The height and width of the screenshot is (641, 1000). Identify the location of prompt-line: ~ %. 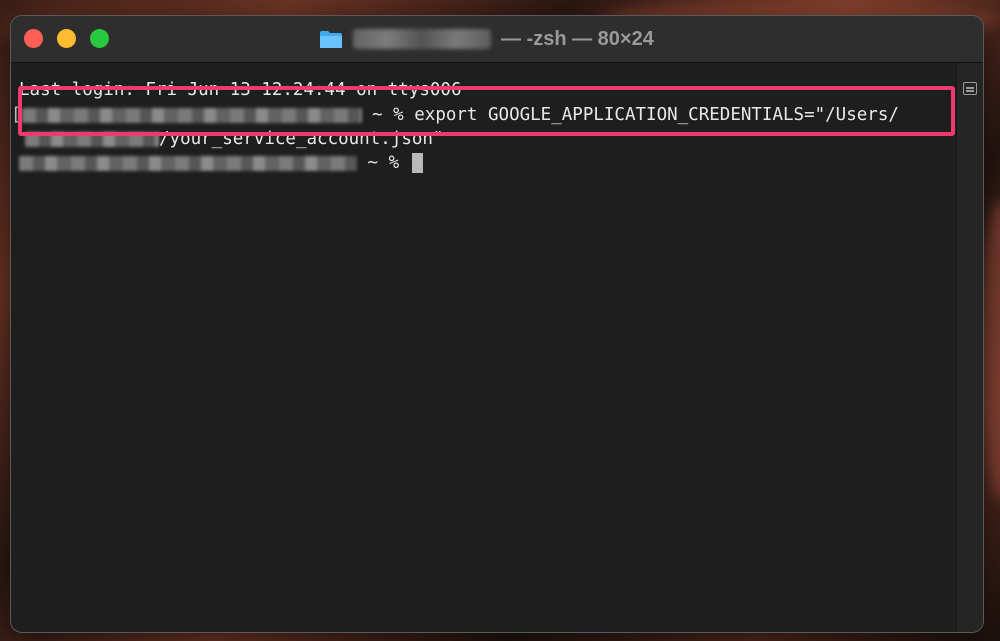
(221, 163).